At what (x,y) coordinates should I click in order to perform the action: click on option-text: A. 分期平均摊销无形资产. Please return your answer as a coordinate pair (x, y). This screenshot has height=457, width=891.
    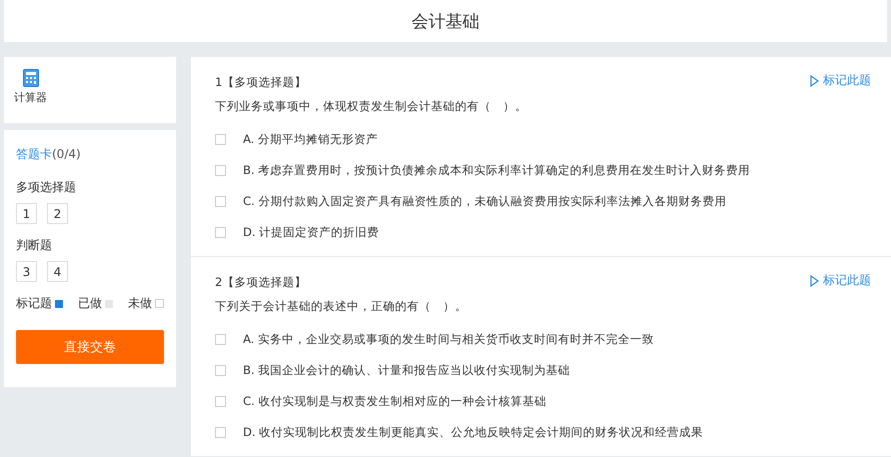
    Looking at the image, I should click on (310, 139).